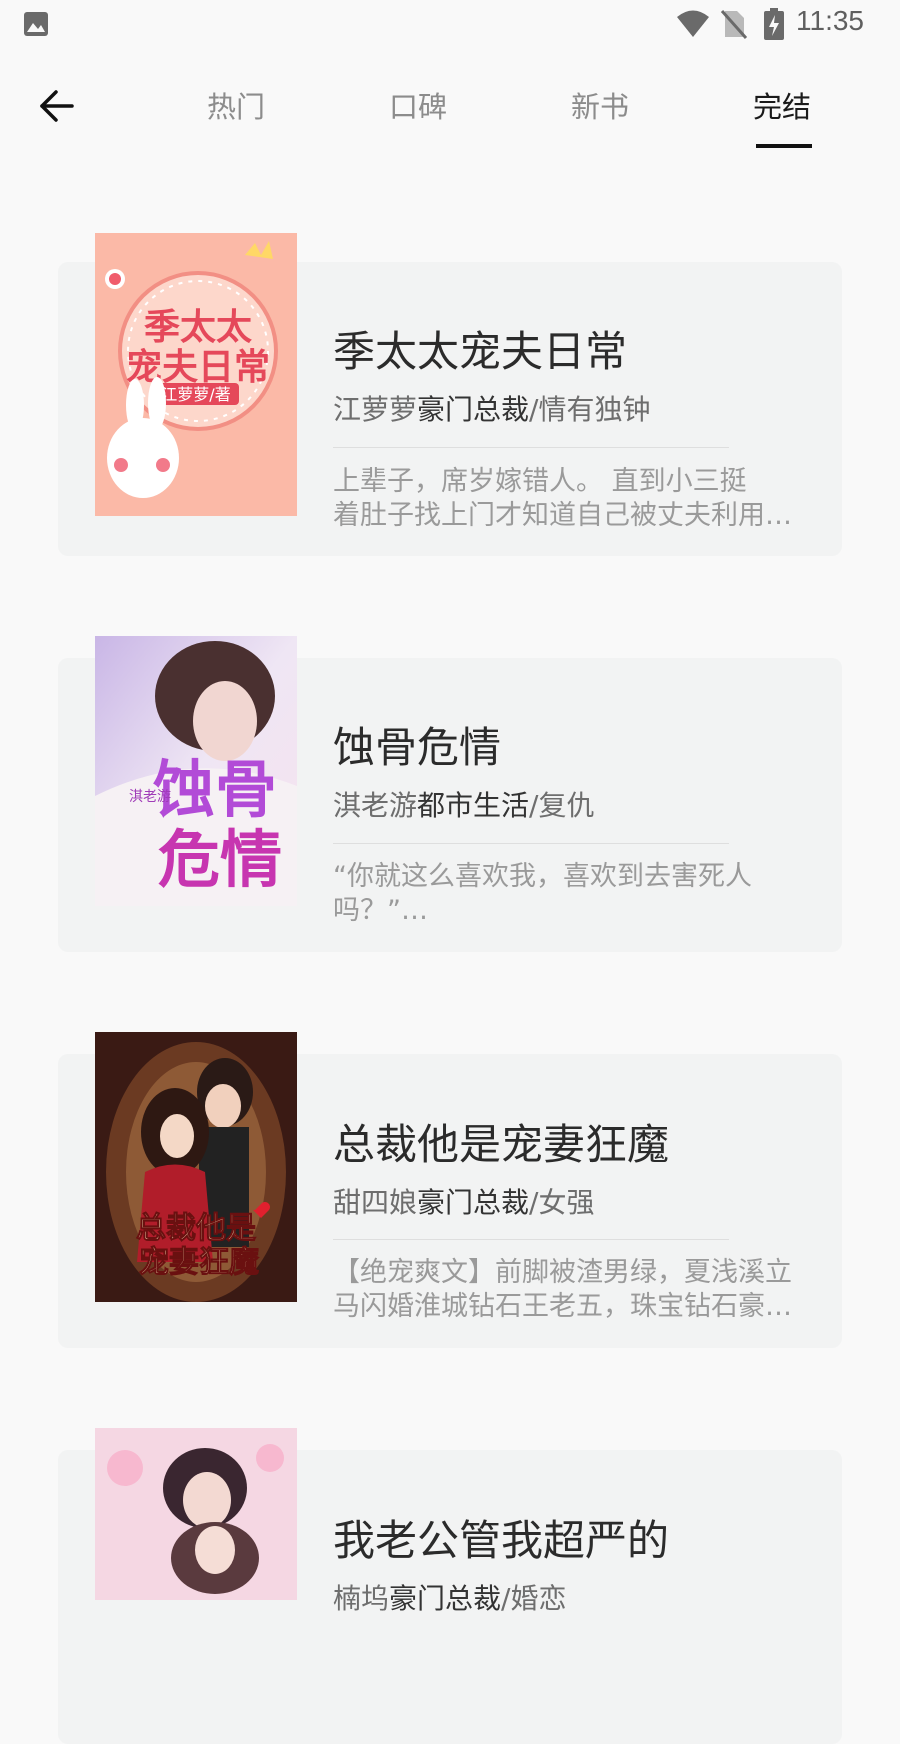 The height and width of the screenshot is (1744, 900). Describe the element at coordinates (375, 409) in the screenshot. I see `book-author: 江萝萝` at that location.